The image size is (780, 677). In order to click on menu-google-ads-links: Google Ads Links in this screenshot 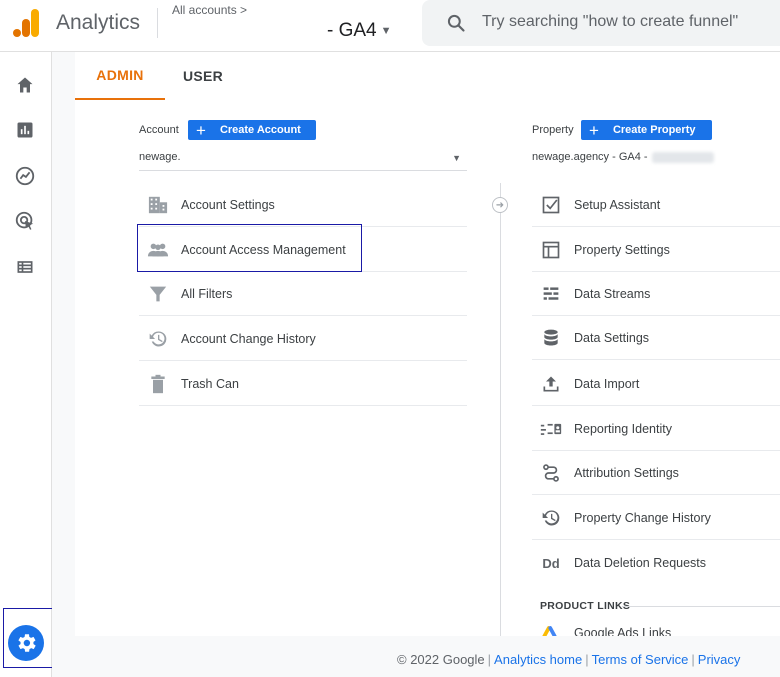, I will do `click(656, 625)`.